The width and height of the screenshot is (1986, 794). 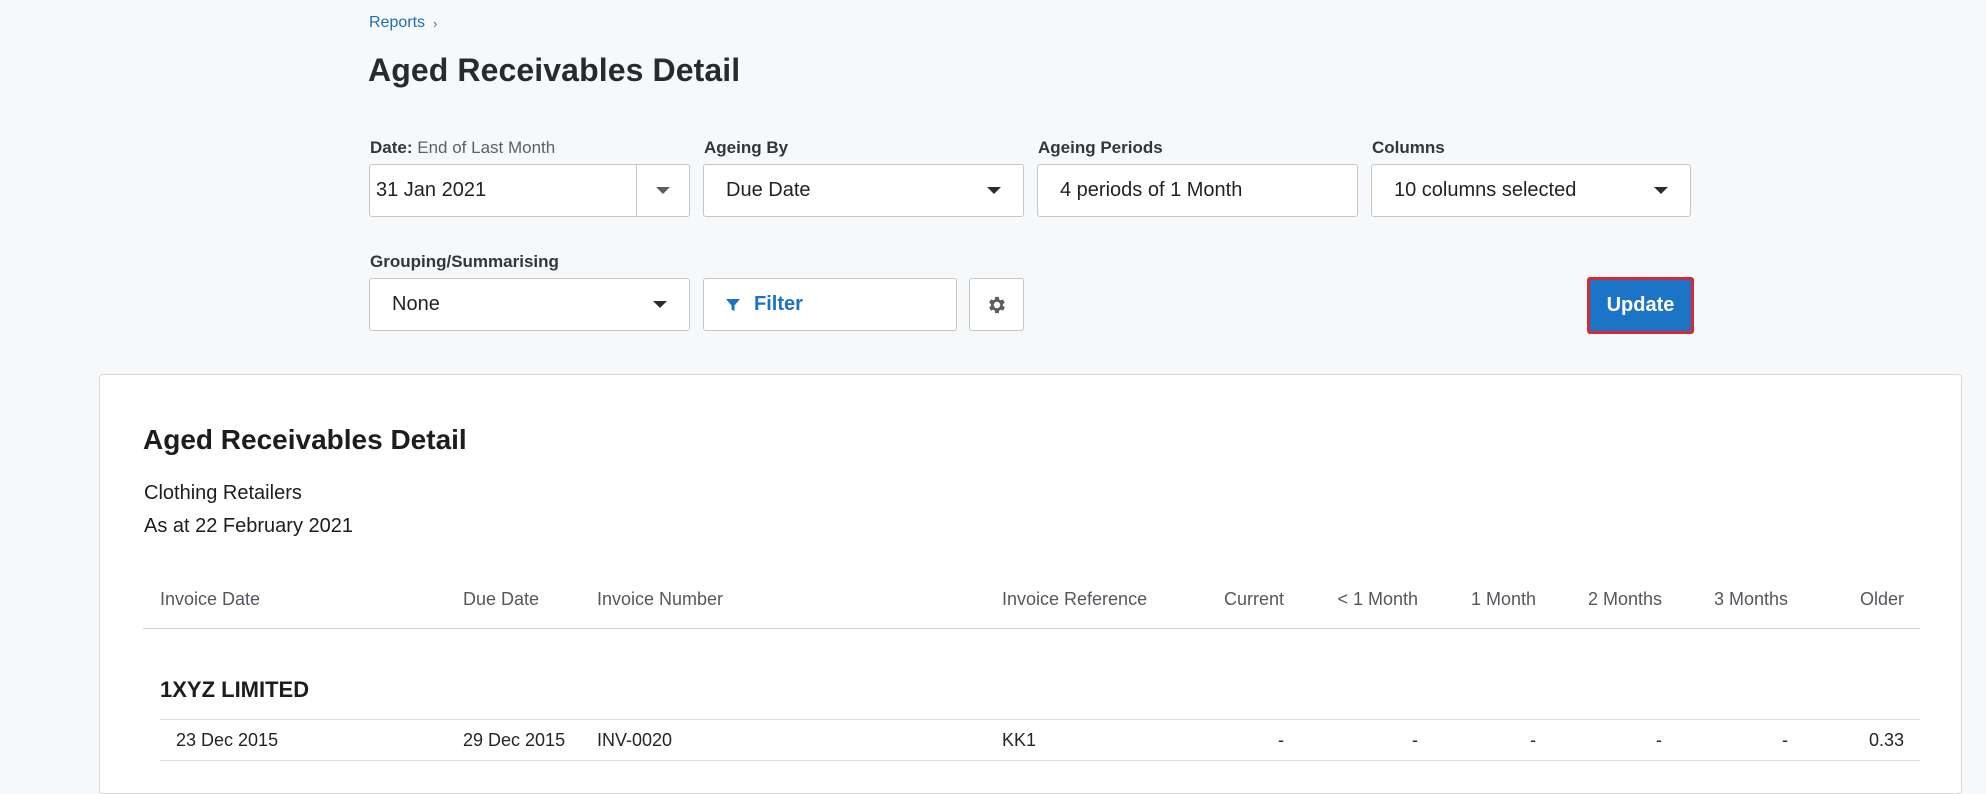 I want to click on date-label: Date: End of Last Month, so click(x=462, y=148).